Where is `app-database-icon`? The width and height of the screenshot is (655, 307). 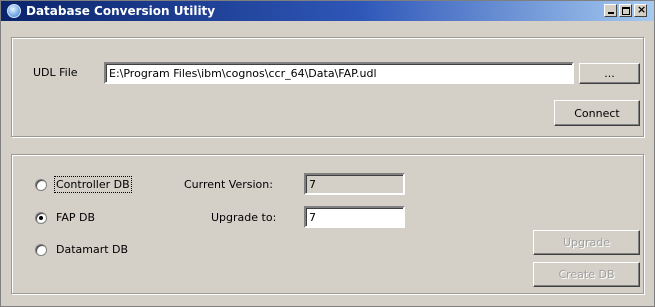 app-database-icon is located at coordinates (14, 11).